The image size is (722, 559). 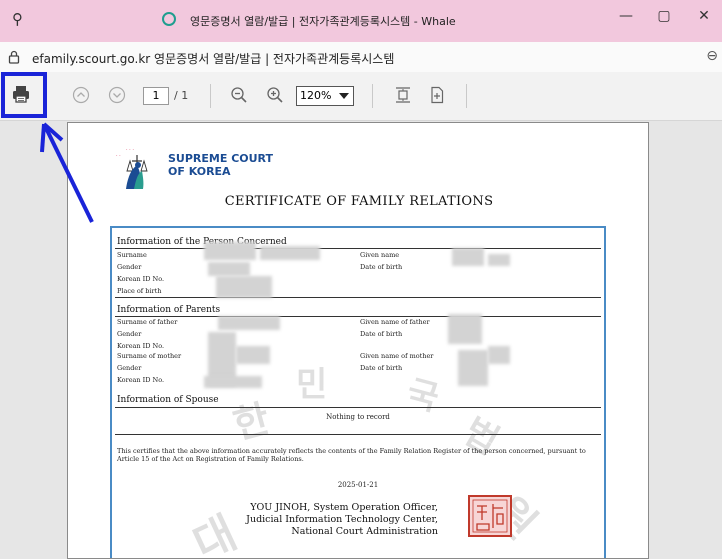 I want to click on close-button: ✕, so click(x=704, y=16).